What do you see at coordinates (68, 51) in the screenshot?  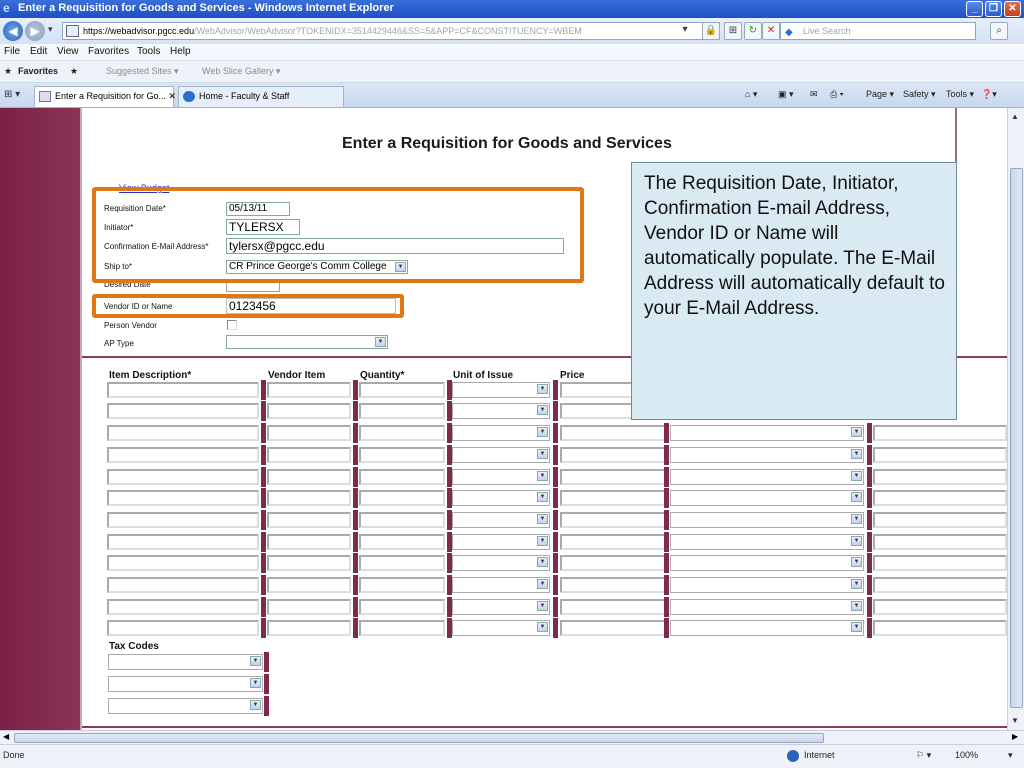 I see `menu-view: View` at bounding box center [68, 51].